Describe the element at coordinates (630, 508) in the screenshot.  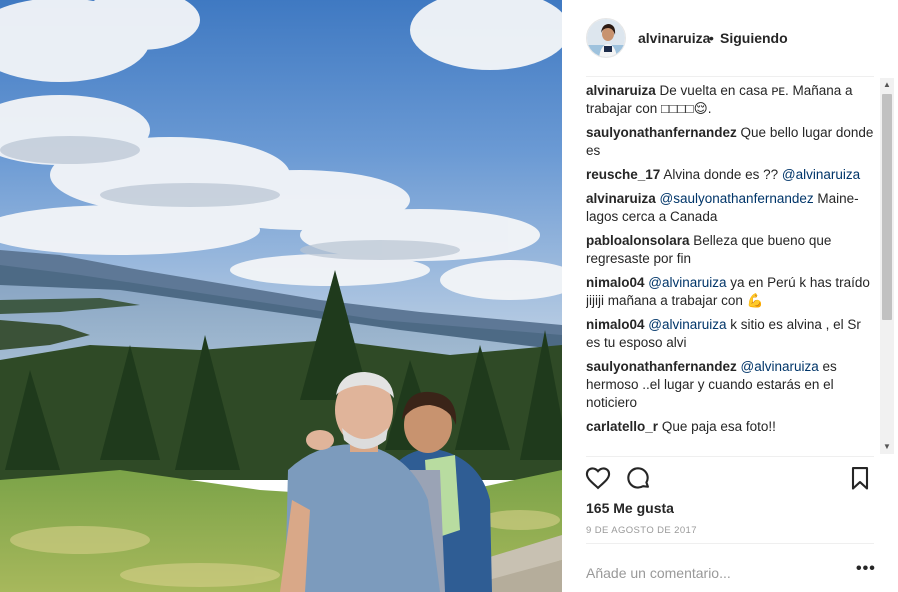
I see `likes-count: 165 Me gusta` at that location.